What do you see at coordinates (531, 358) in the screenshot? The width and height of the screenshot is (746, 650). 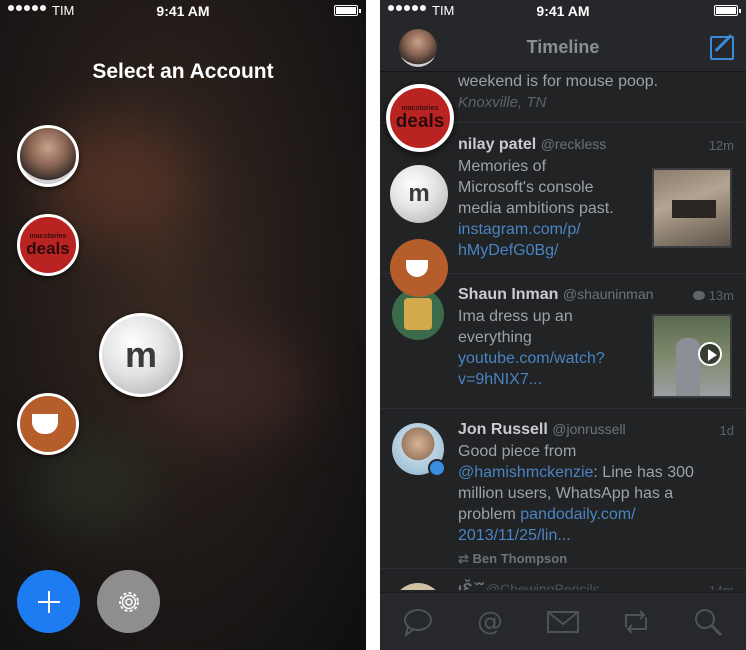 I see `tweet-link: youtube.com/watch?` at bounding box center [531, 358].